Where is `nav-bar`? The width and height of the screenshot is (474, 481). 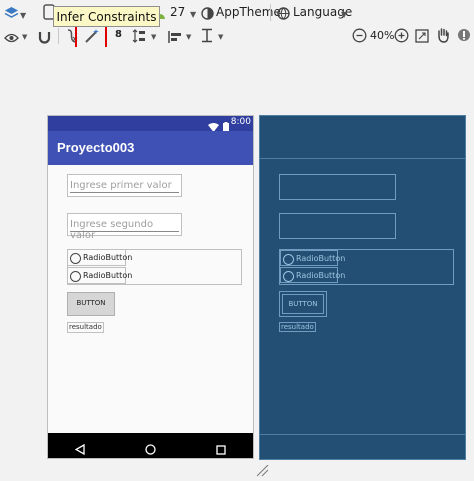 nav-bar is located at coordinates (150, 445).